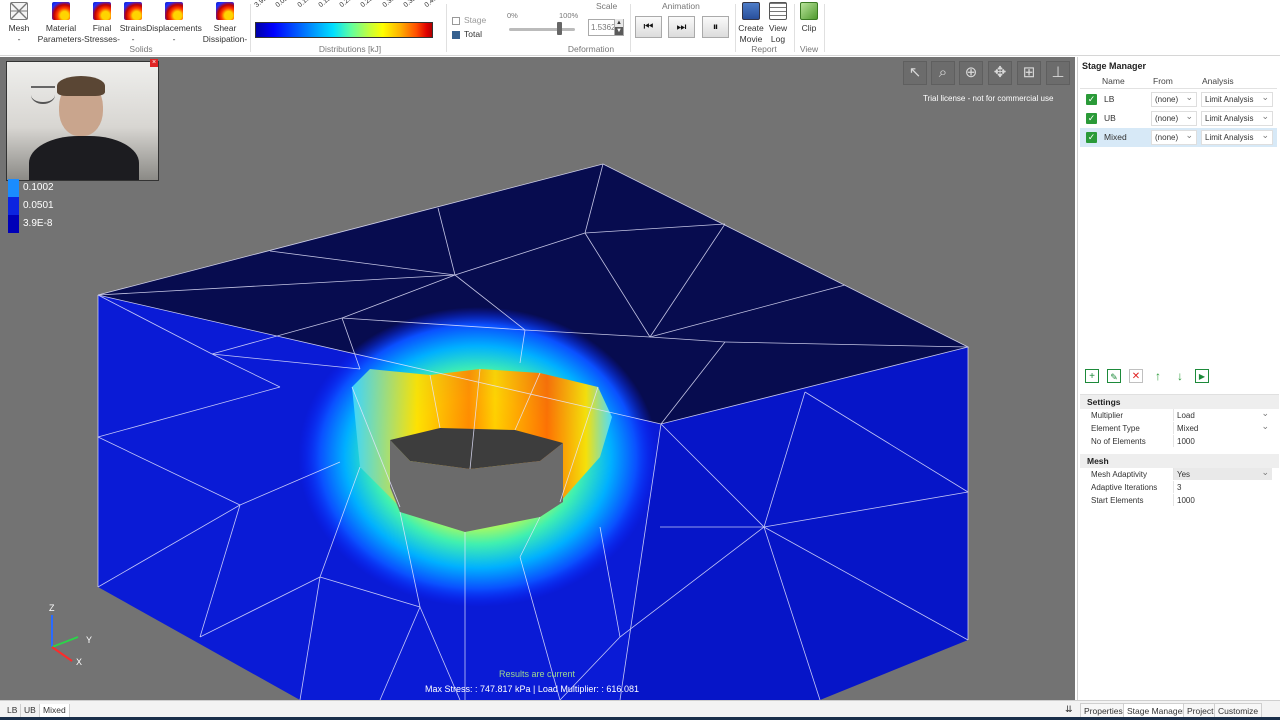  Describe the element at coordinates (971, 73) in the screenshot. I see `zoom-extents-icon: ⊕` at that location.